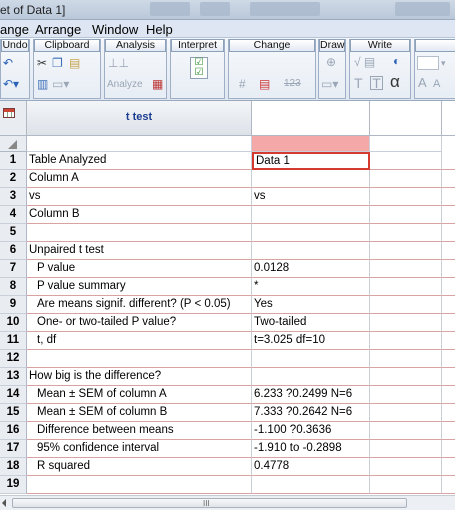 Image resolution: width=455 pixels, height=510 pixels. Describe the element at coordinates (329, 84) in the screenshot. I see `draw-rectangle-icon: ▭▾` at that location.